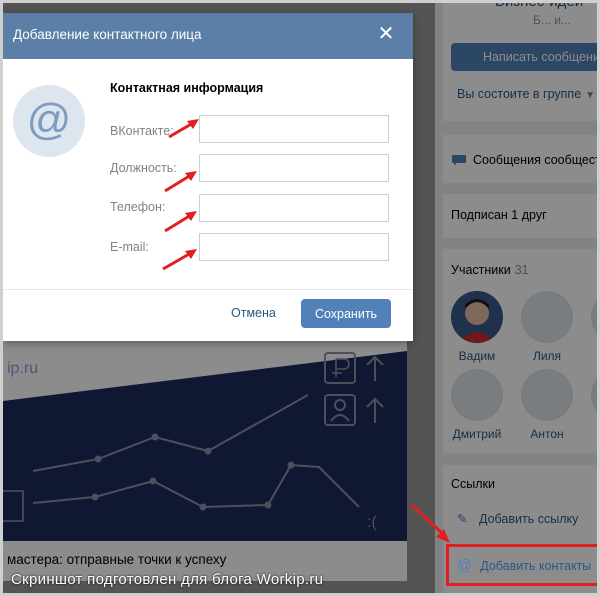 Image resolution: width=600 pixels, height=596 pixels. What do you see at coordinates (187, 88) in the screenshot?
I see `section-title: Контактная информация` at bounding box center [187, 88].